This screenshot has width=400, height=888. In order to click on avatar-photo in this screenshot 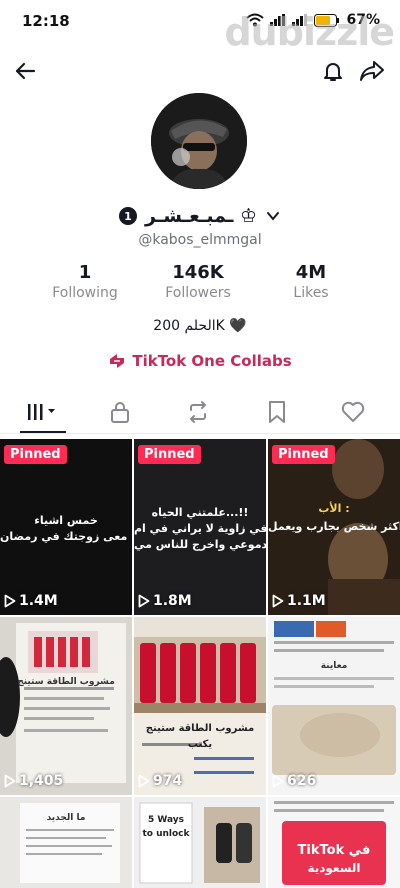, I will do `click(199, 141)`.